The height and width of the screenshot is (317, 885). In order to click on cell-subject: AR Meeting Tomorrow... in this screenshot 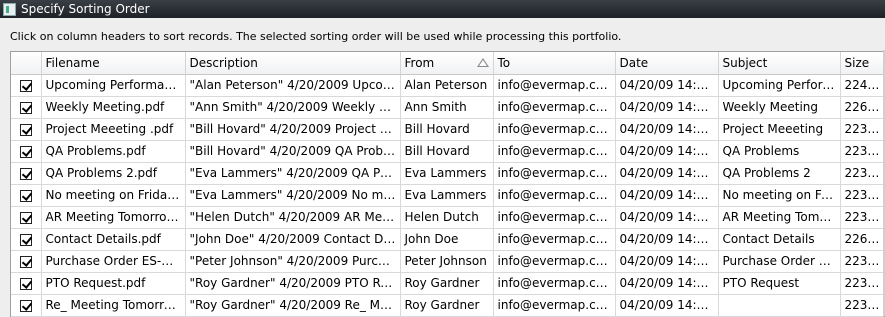, I will do `click(779, 217)`.